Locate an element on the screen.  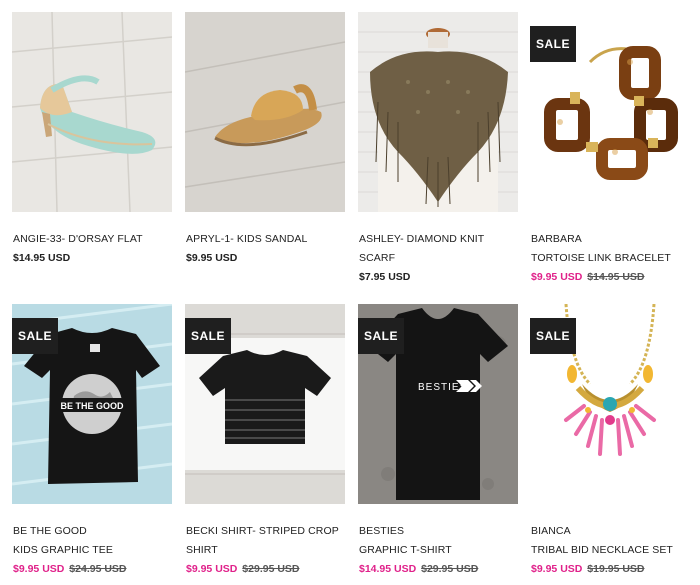
product-name-line2: TORTOISE LINK BRACELET is located at coordinates (613, 258).